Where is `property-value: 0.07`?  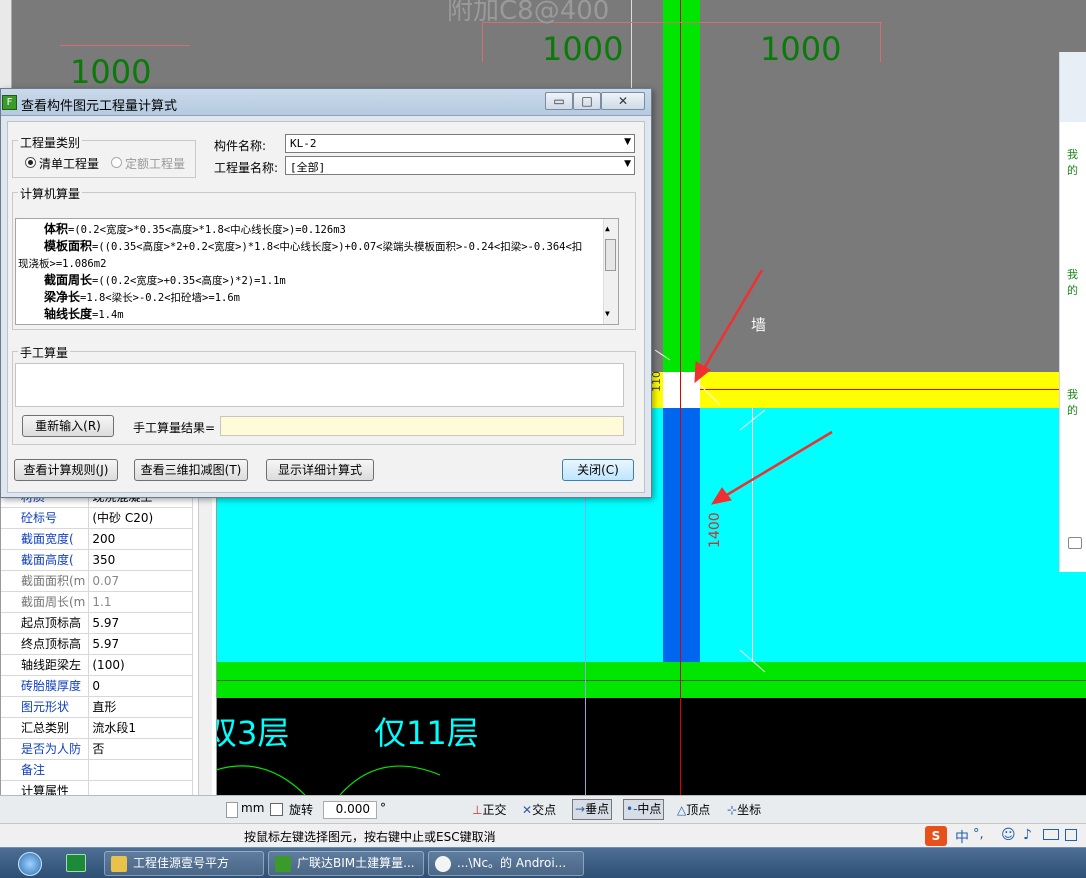 property-value: 0.07 is located at coordinates (140, 581).